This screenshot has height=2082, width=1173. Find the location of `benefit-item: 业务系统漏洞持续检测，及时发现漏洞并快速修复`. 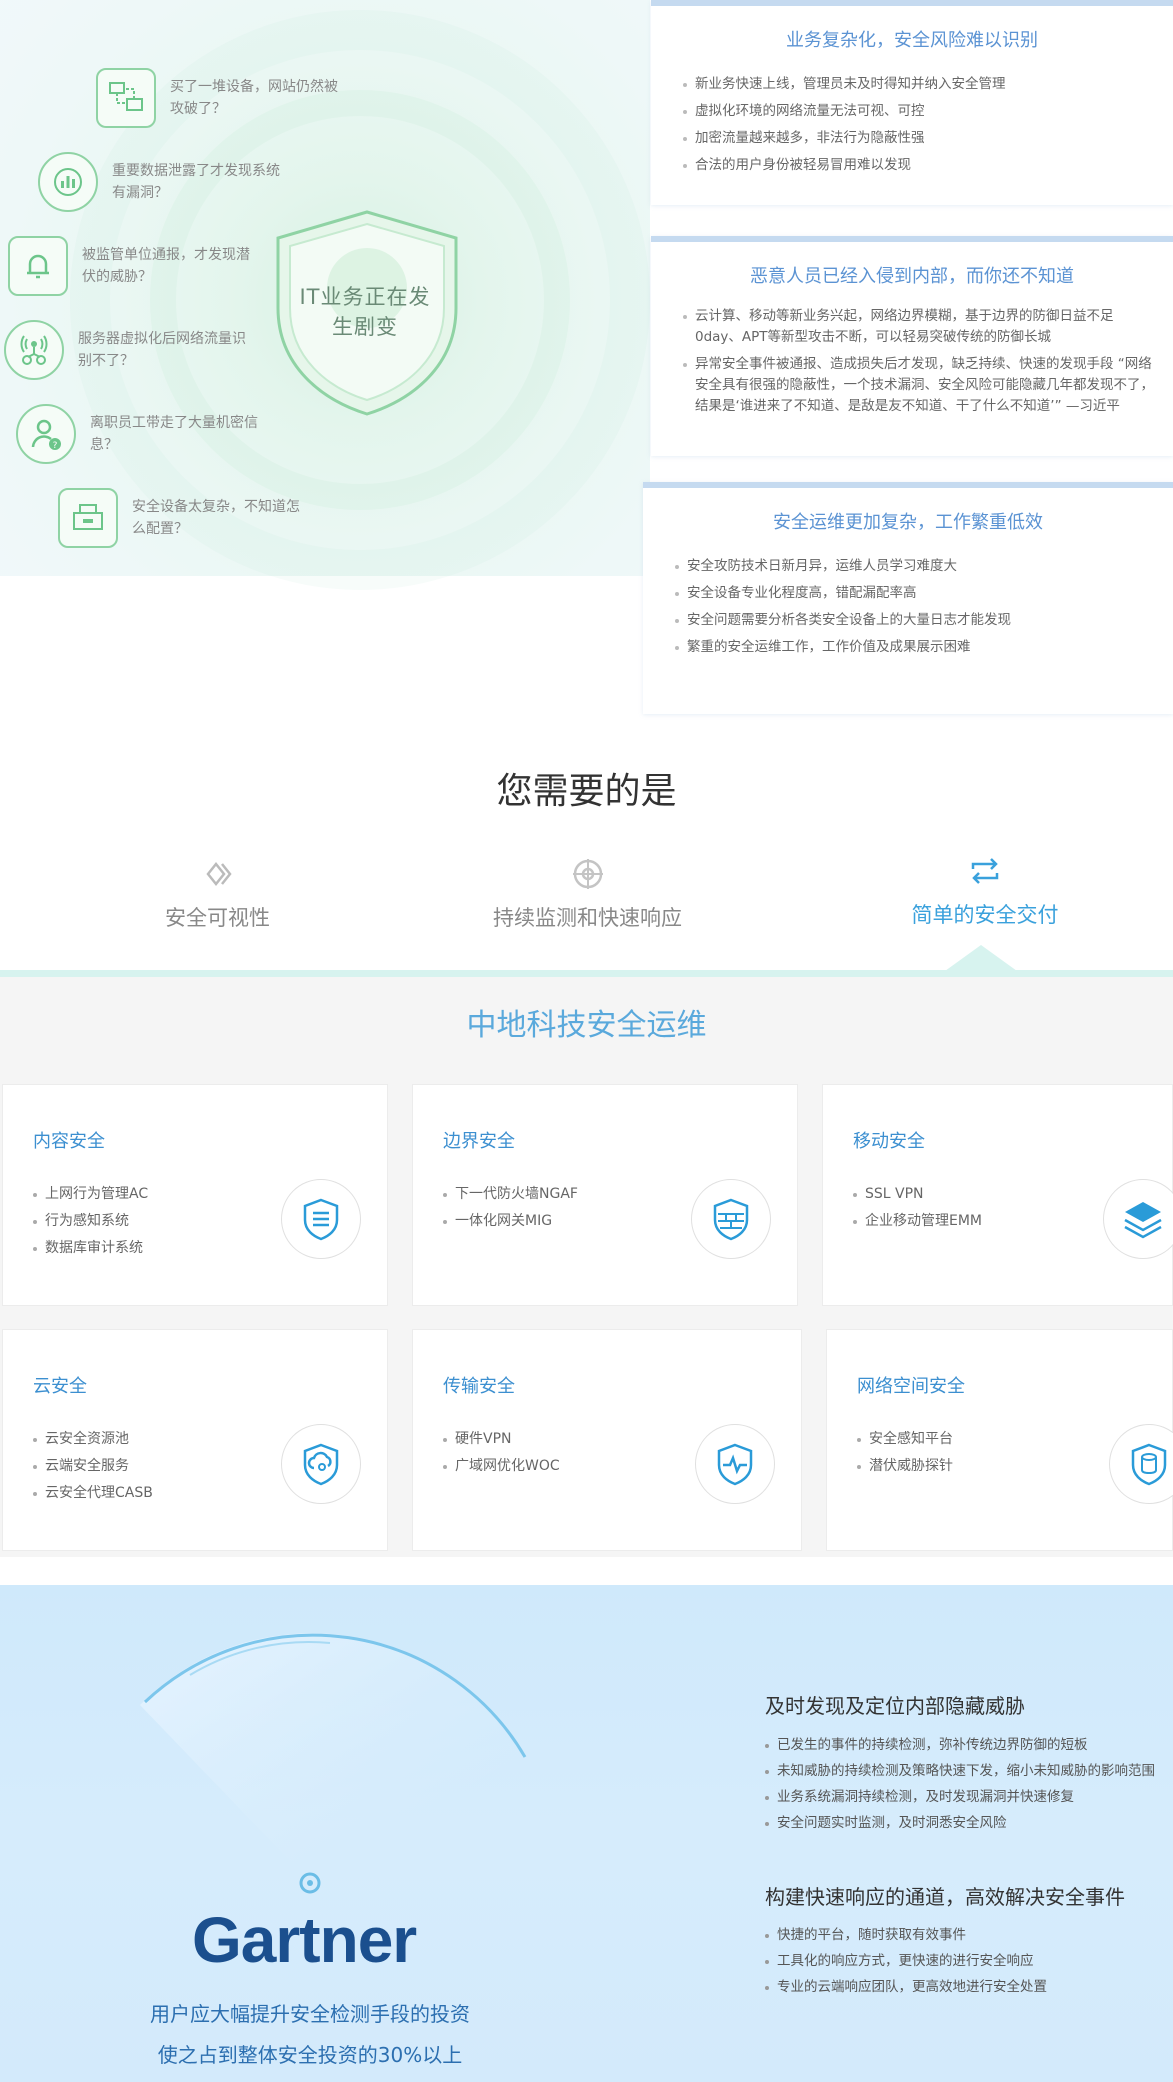

benefit-item: 业务系统漏洞持续检测，及时发现漏洞并快速修复 is located at coordinates (960, 1797).